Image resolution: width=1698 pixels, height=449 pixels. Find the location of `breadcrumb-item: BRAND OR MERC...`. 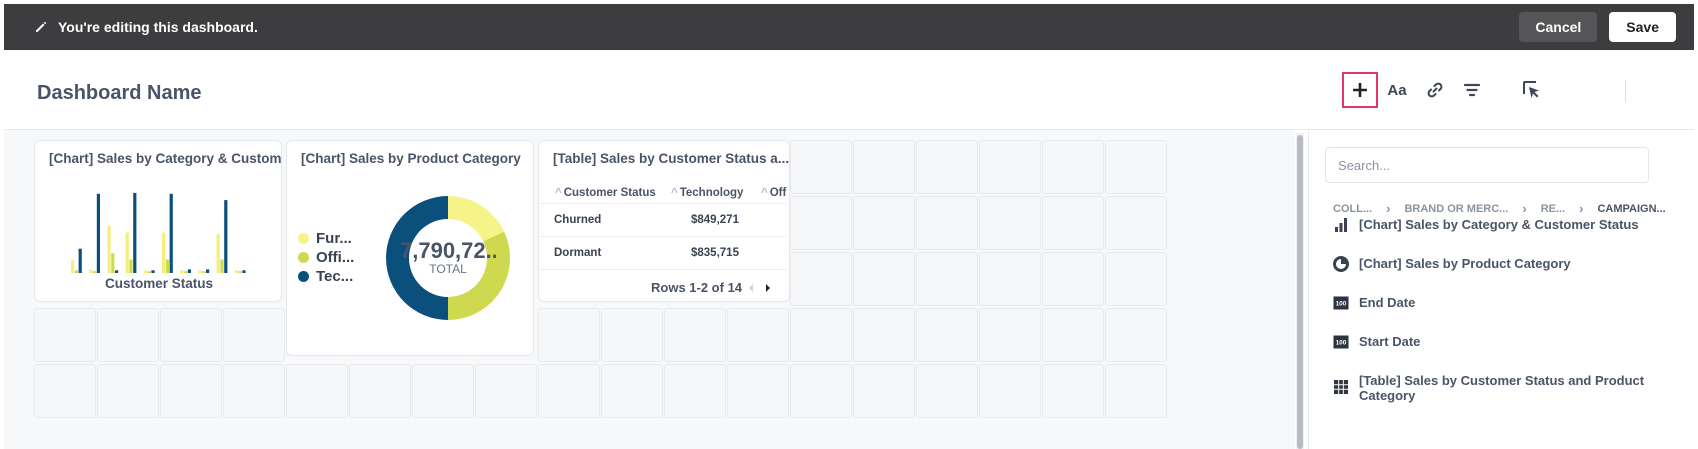

breadcrumb-item: BRAND OR MERC... is located at coordinates (1456, 209).